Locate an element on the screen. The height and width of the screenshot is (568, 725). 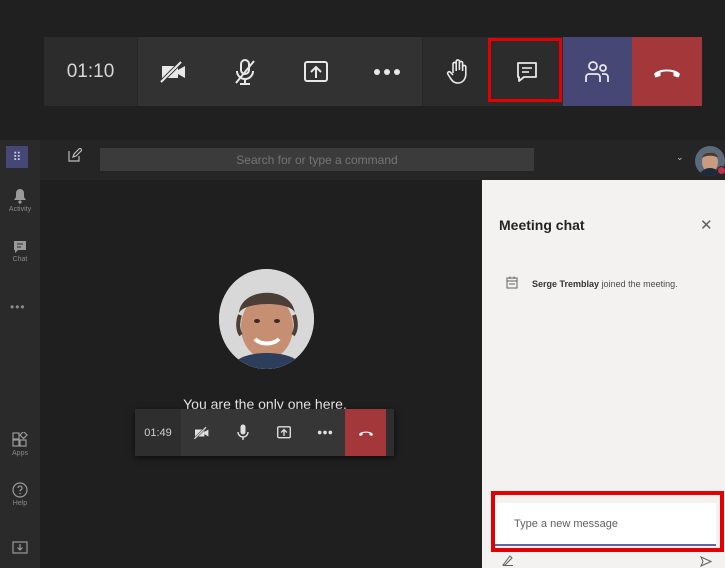
mic-icon is located at coordinates (242, 432).